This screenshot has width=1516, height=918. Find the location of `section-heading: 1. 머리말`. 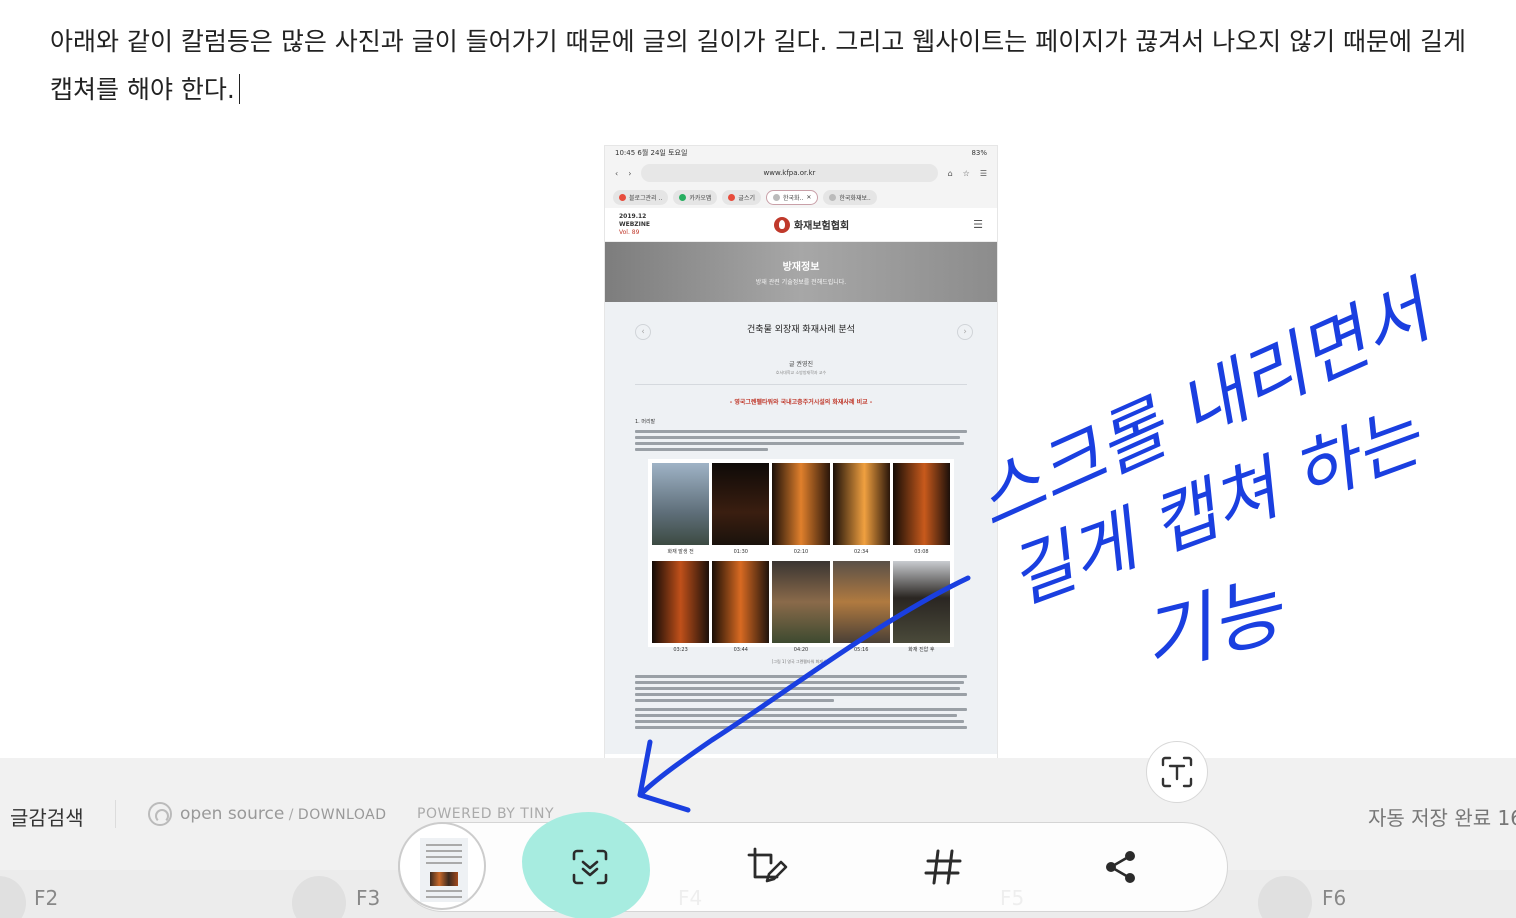

section-heading: 1. 머리말 is located at coordinates (645, 422).